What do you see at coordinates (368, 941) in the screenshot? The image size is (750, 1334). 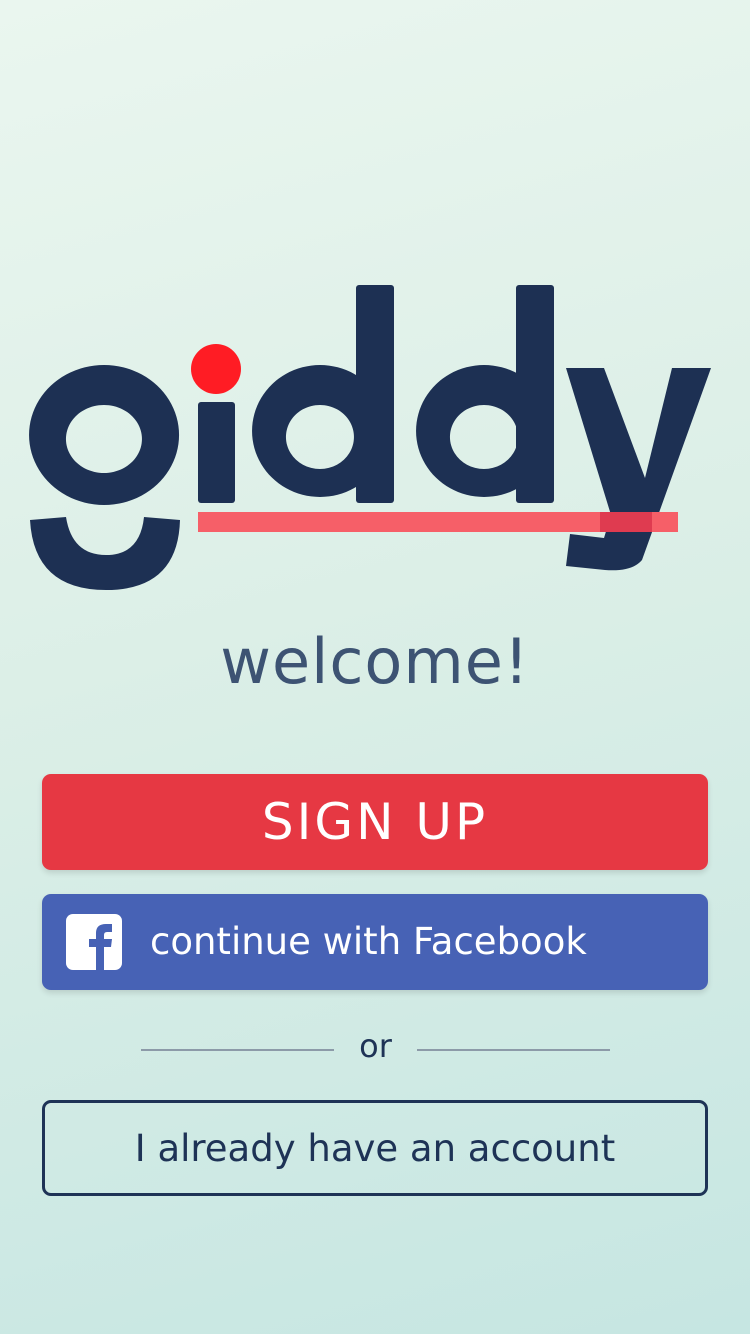 I see `facebook-button-label: continue with Facebook` at bounding box center [368, 941].